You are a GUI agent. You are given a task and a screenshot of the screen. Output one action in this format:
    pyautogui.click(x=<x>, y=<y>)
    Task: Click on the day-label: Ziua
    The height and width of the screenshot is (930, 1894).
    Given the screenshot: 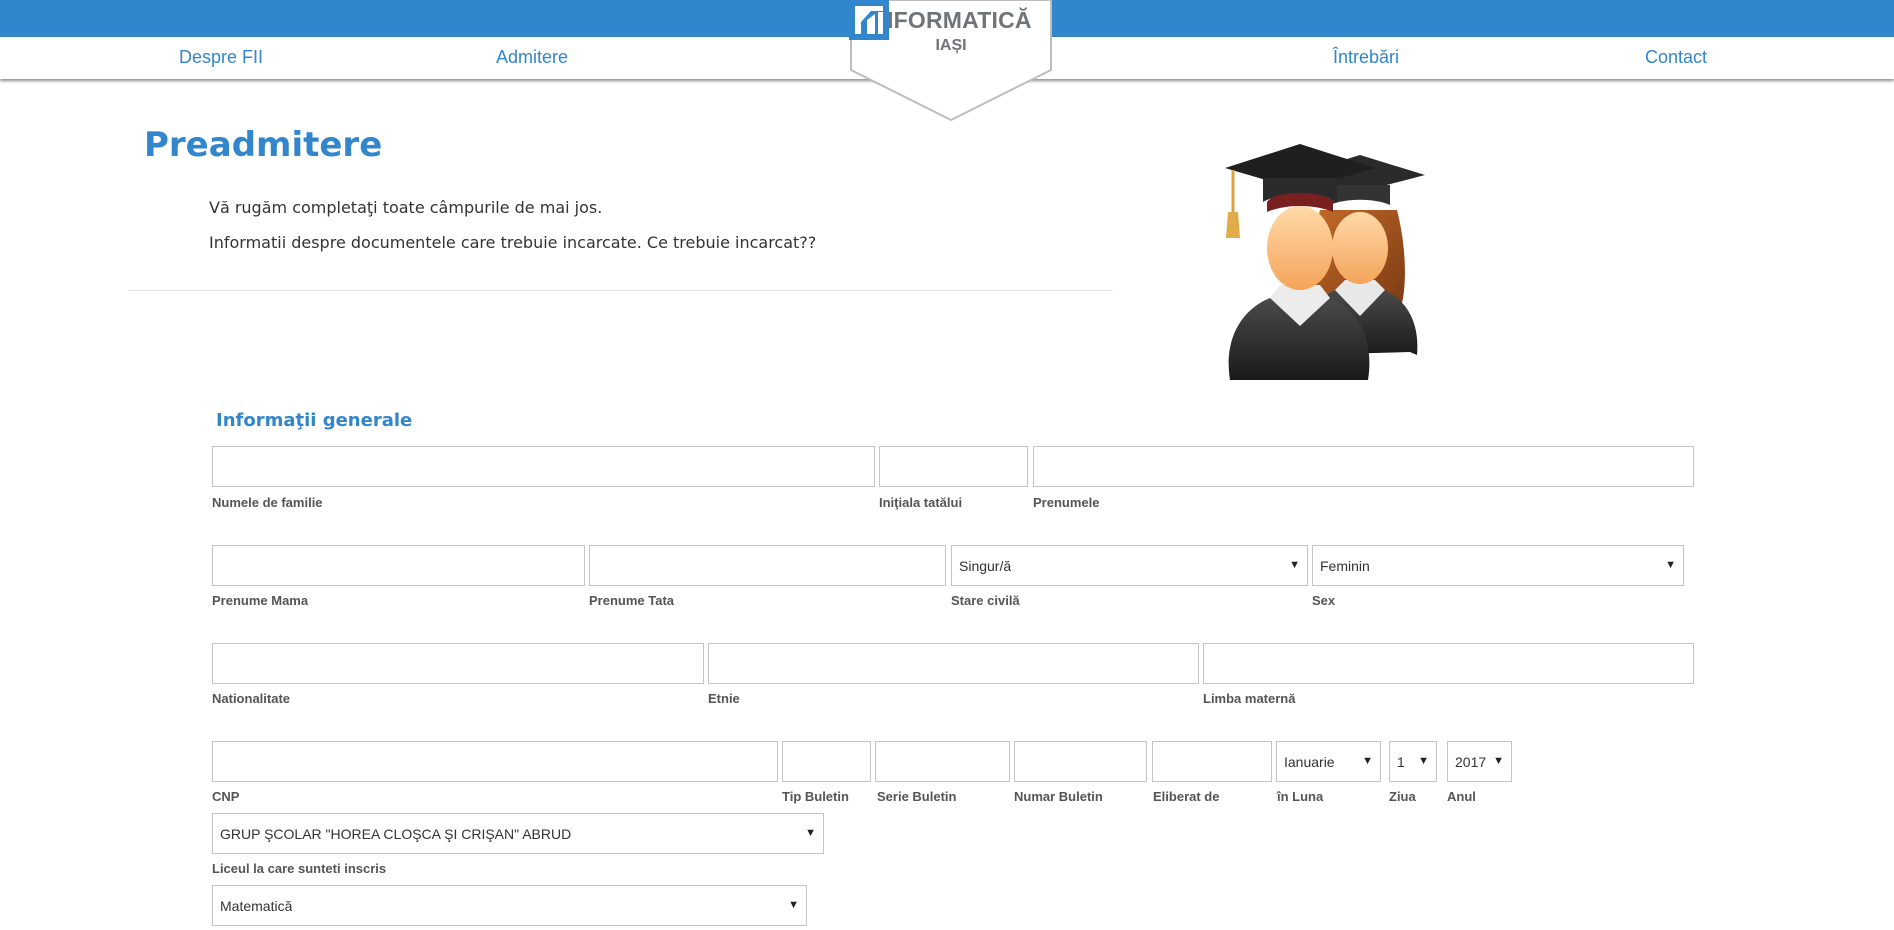 What is the action you would take?
    pyautogui.click(x=1402, y=796)
    